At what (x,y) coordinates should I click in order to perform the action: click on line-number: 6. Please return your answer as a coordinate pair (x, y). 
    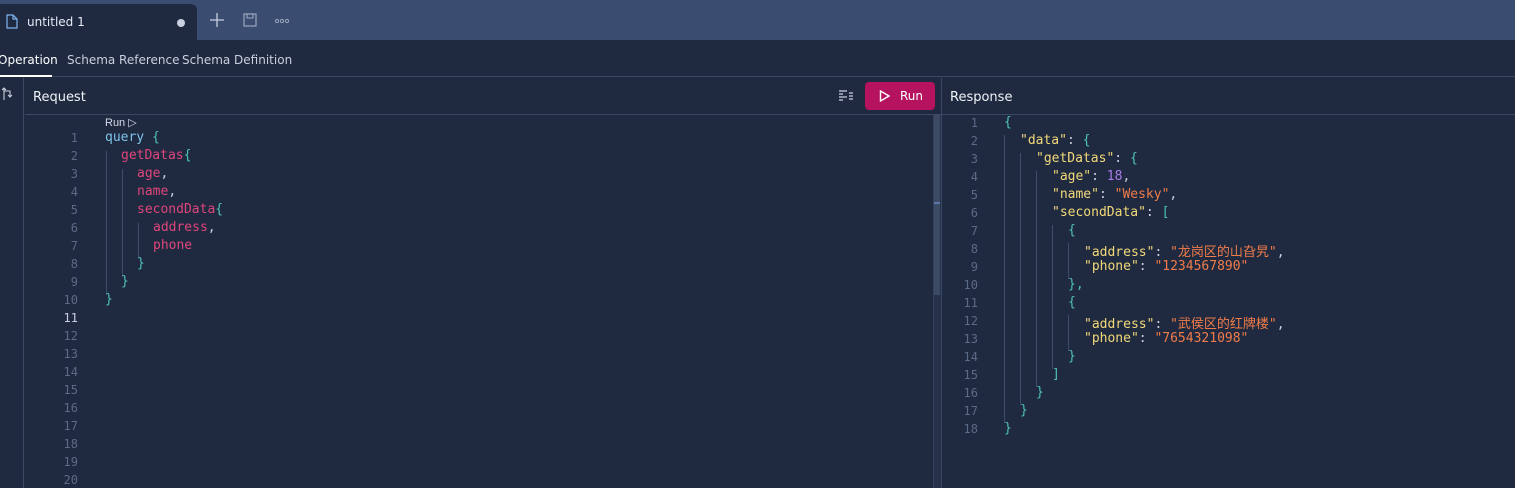
    Looking at the image, I should click on (974, 213).